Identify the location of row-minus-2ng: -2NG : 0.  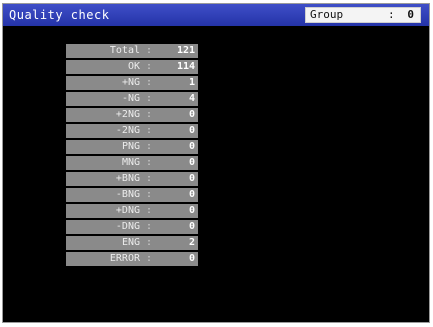
(132, 131).